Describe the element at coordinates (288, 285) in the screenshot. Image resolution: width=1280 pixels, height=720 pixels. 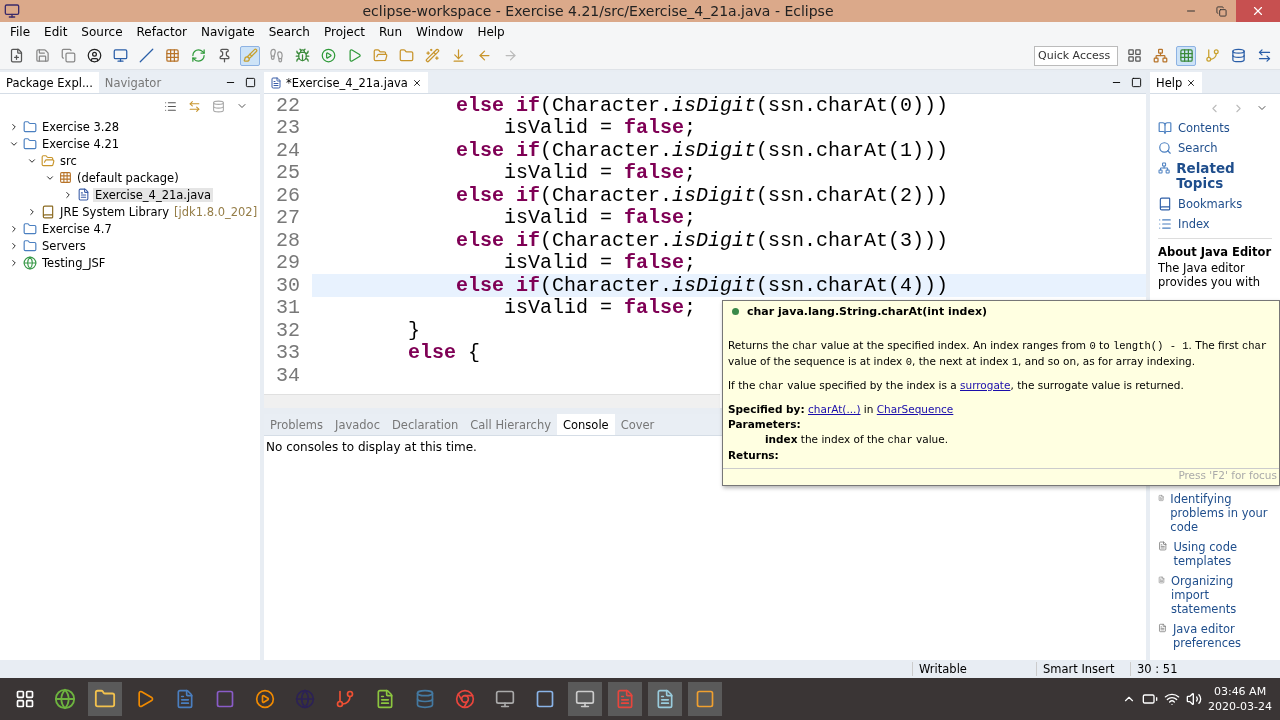
I see `line-number: 30` at that location.